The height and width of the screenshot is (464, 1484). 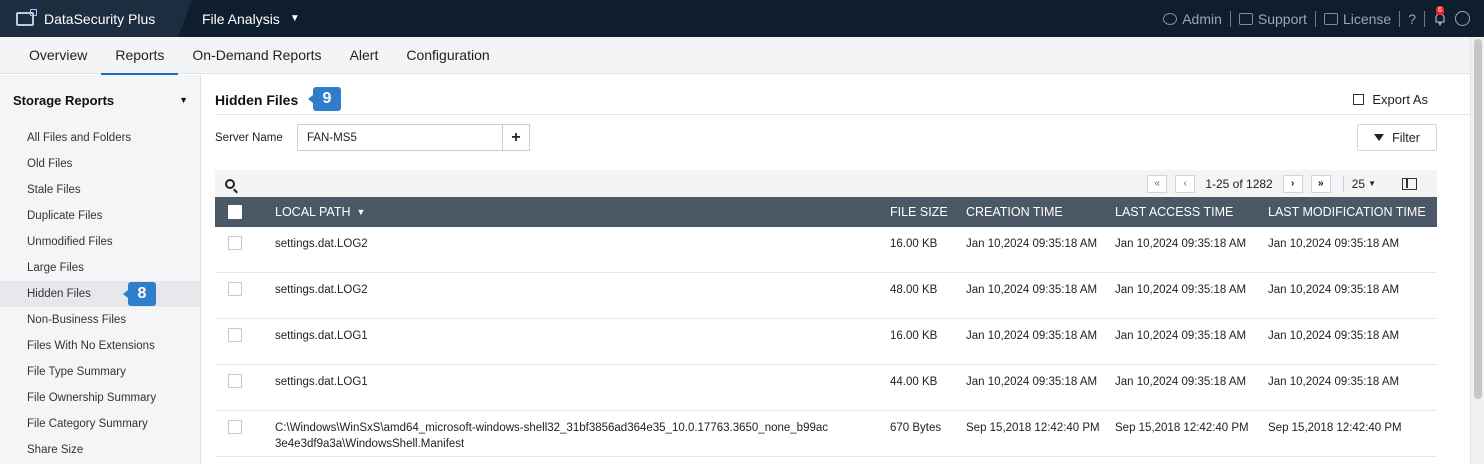 What do you see at coordinates (1352, 212) in the screenshot?
I see `column-last-modification-time: LAST MODIFICATION TIME` at bounding box center [1352, 212].